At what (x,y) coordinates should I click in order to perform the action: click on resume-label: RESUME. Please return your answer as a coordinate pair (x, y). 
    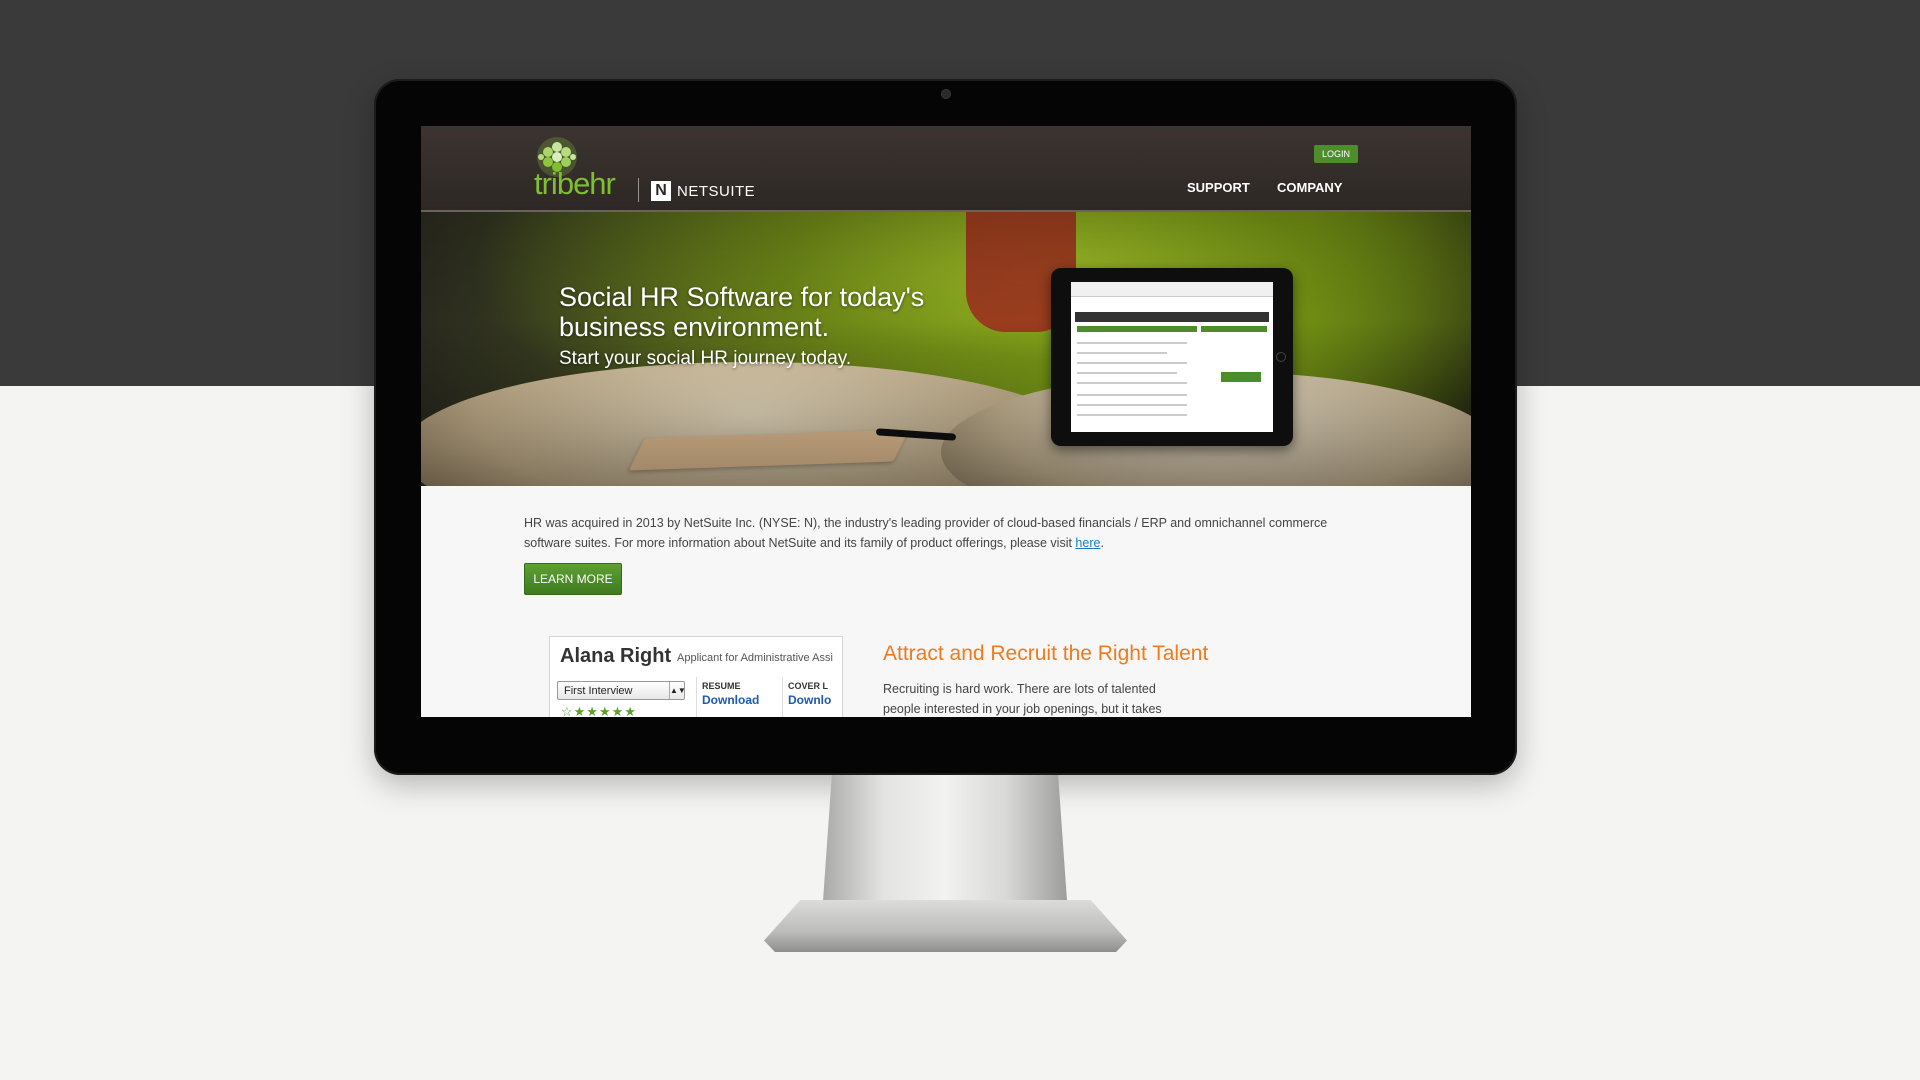
    Looking at the image, I should click on (721, 686).